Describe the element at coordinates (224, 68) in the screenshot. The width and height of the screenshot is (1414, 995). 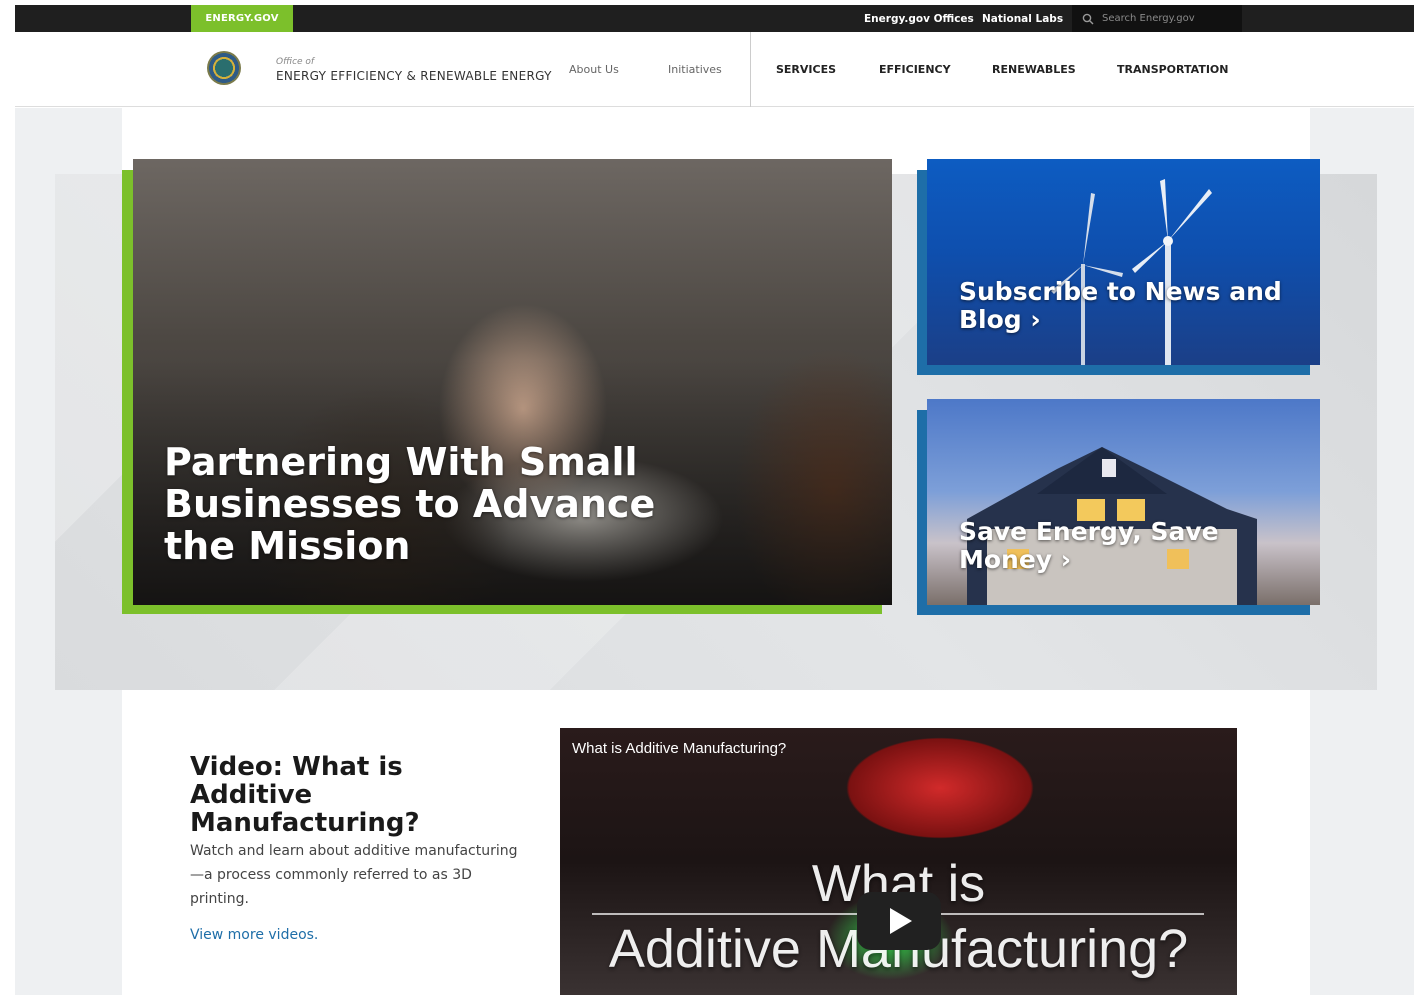
I see `doe-seal-logo` at that location.